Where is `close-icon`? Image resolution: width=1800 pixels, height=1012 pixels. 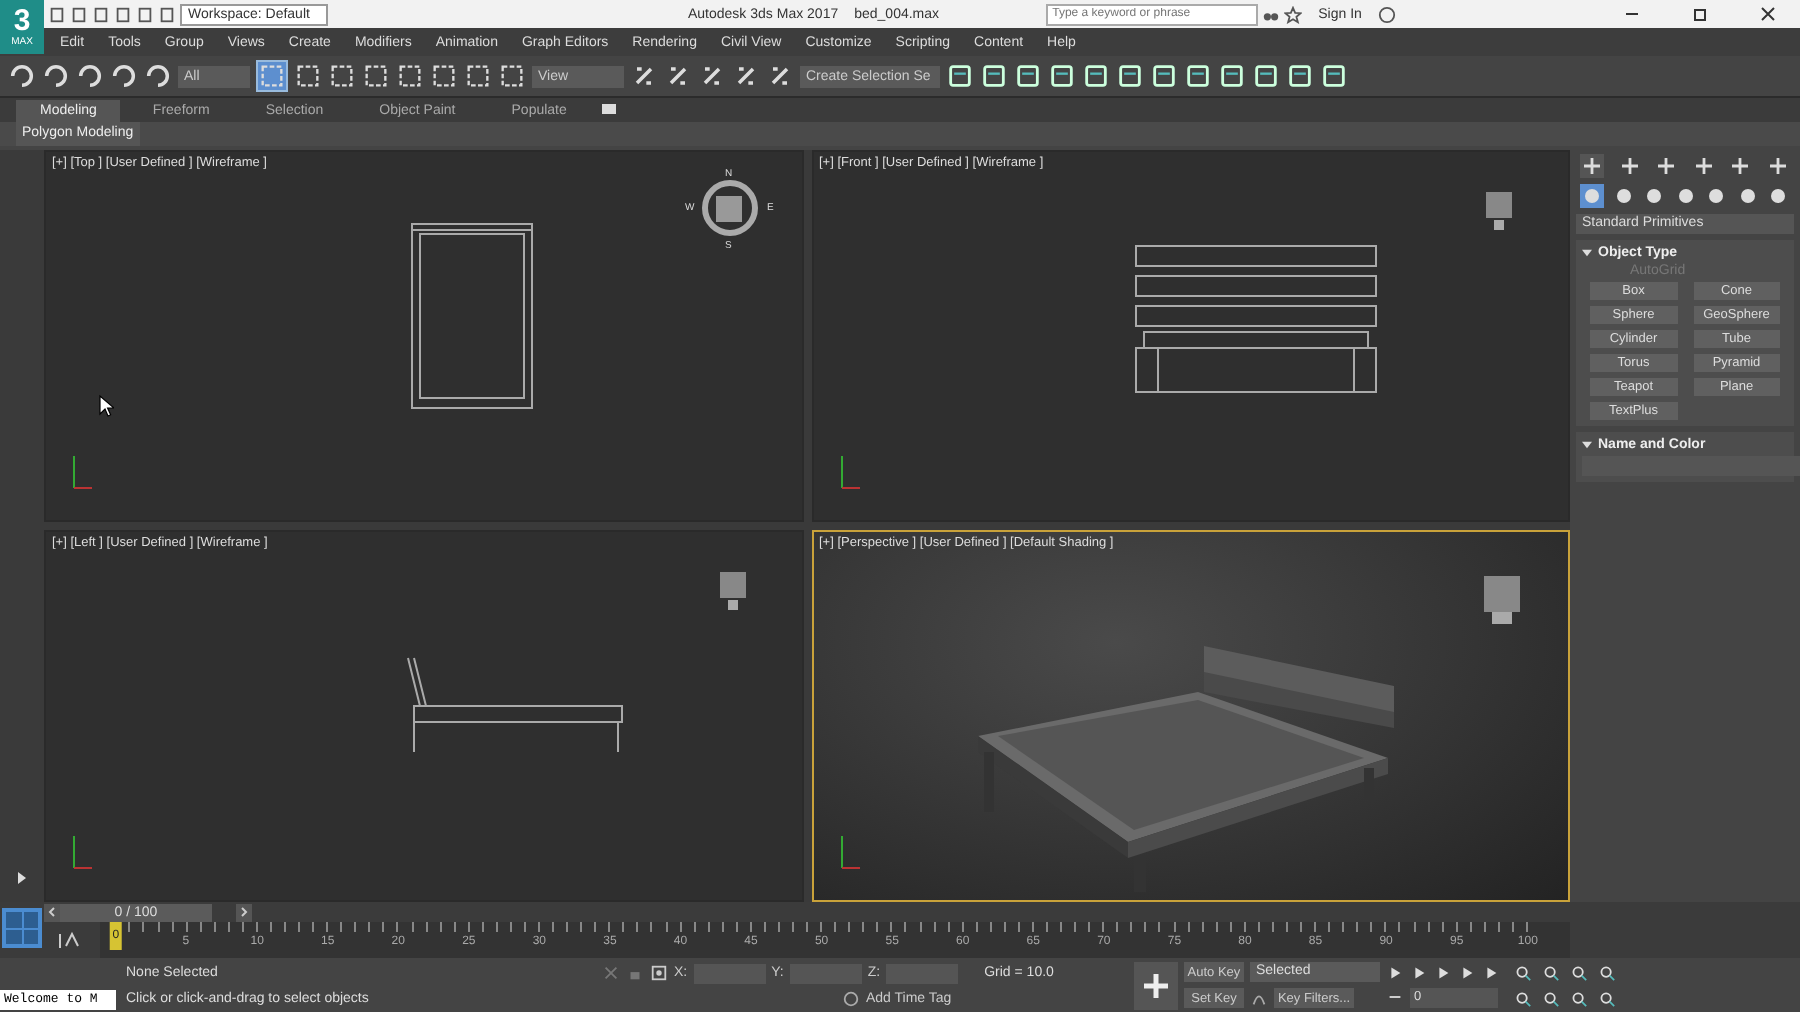
close-icon is located at coordinates (1768, 14).